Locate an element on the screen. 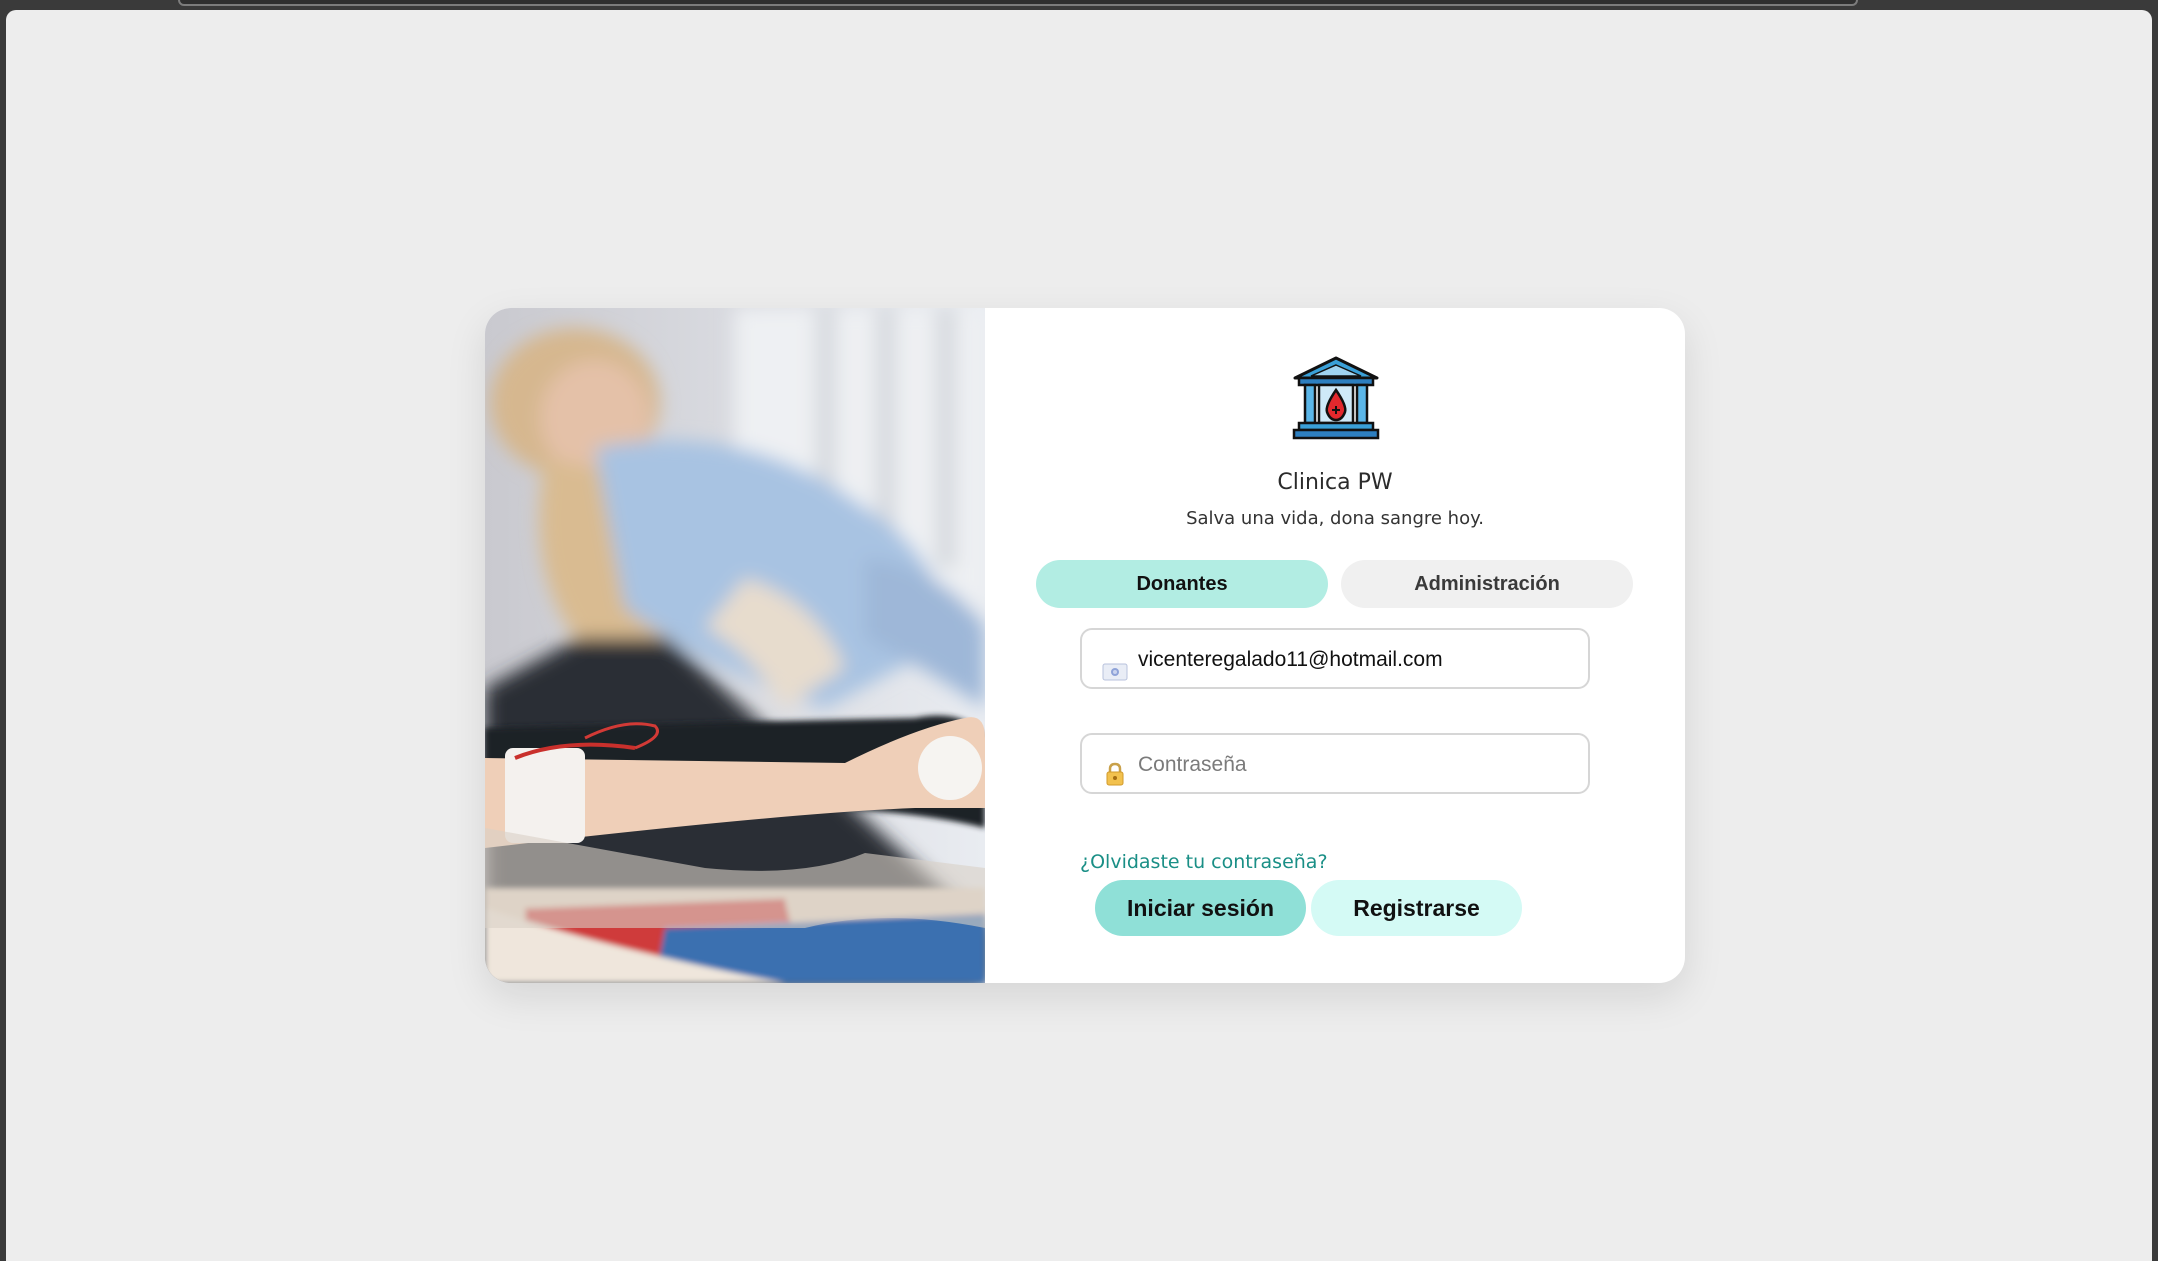 The image size is (2158, 1261). register-button: Registrarse is located at coordinates (1416, 908).